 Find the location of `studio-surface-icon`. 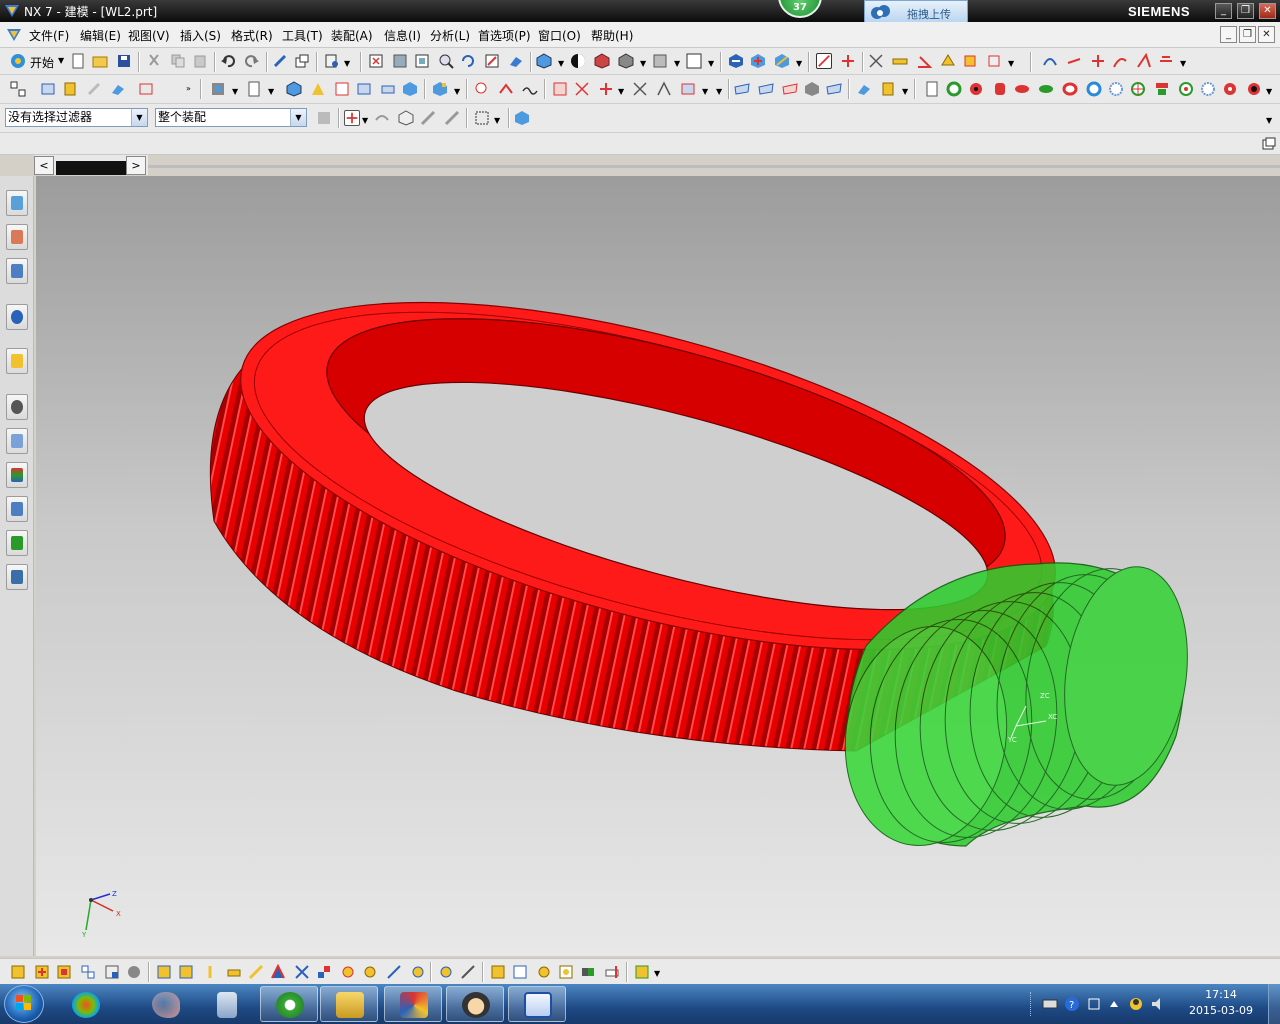

studio-surface-icon is located at coordinates (790, 89).